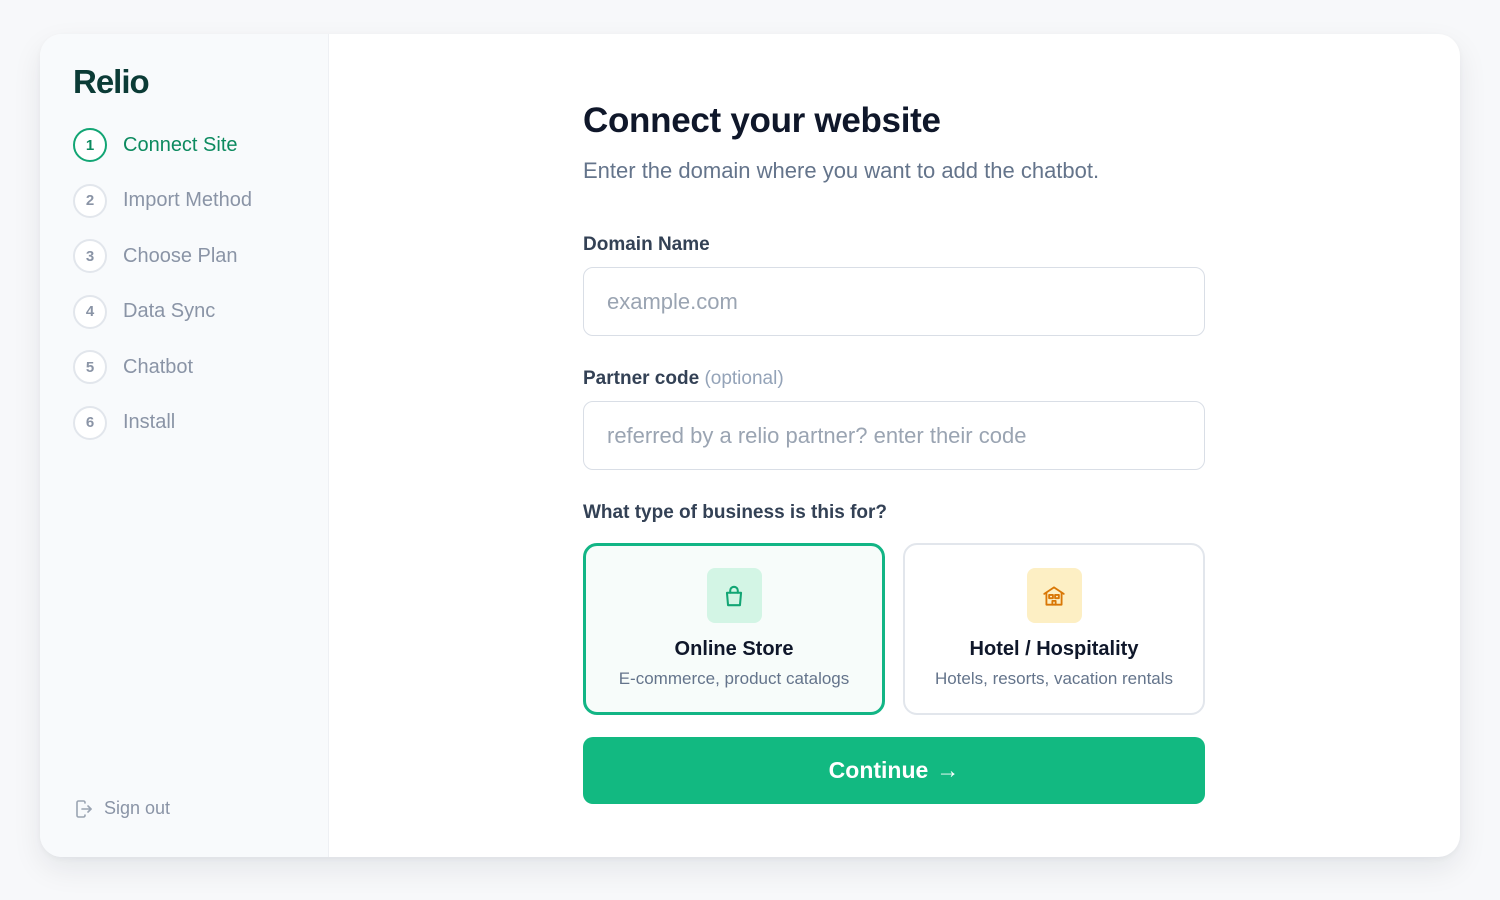 The height and width of the screenshot is (900, 1500). I want to click on step-data-sync: 4 Data Sync, so click(162, 311).